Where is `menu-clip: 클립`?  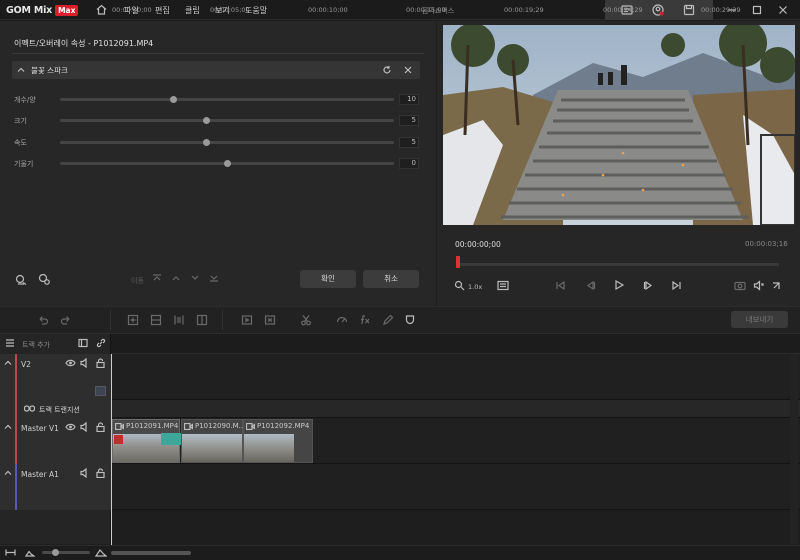 menu-clip: 클립 is located at coordinates (192, 10).